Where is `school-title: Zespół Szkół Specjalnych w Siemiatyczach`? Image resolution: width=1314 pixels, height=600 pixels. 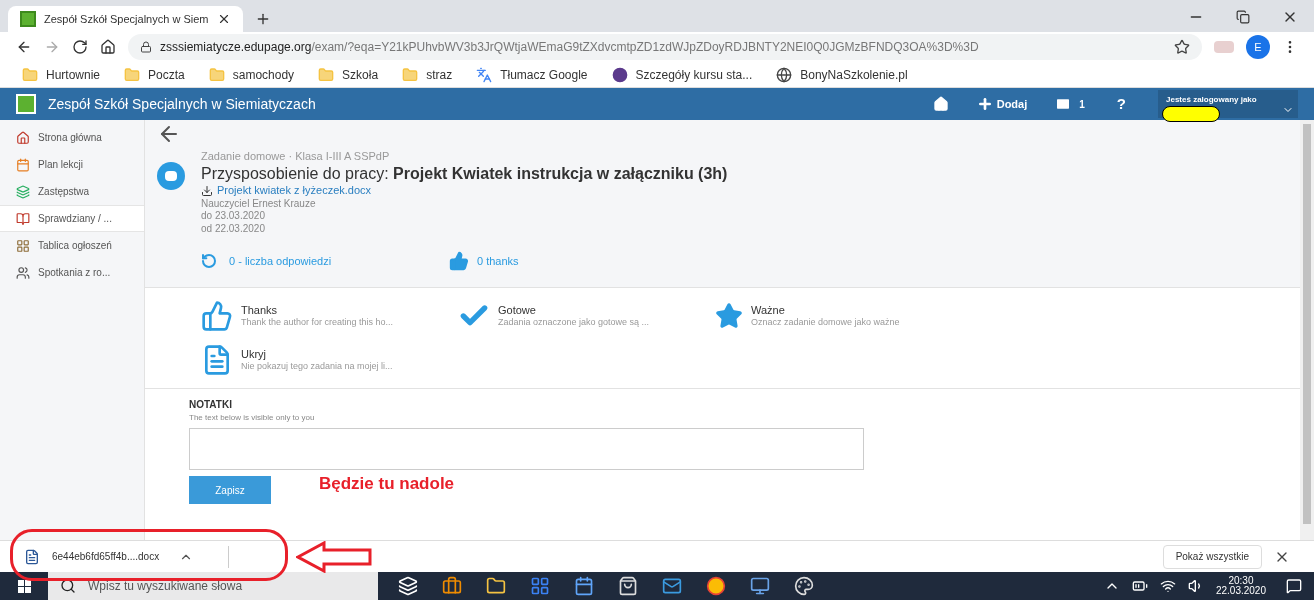 school-title: Zespół Szkół Specjalnych w Siemiatyczach is located at coordinates (182, 104).